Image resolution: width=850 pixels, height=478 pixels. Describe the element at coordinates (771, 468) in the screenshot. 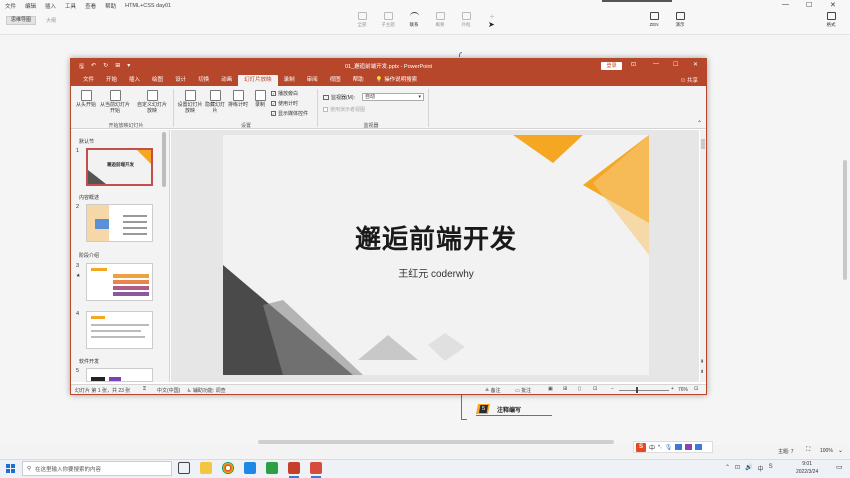

I see `sogou-tray-icon: S` at that location.